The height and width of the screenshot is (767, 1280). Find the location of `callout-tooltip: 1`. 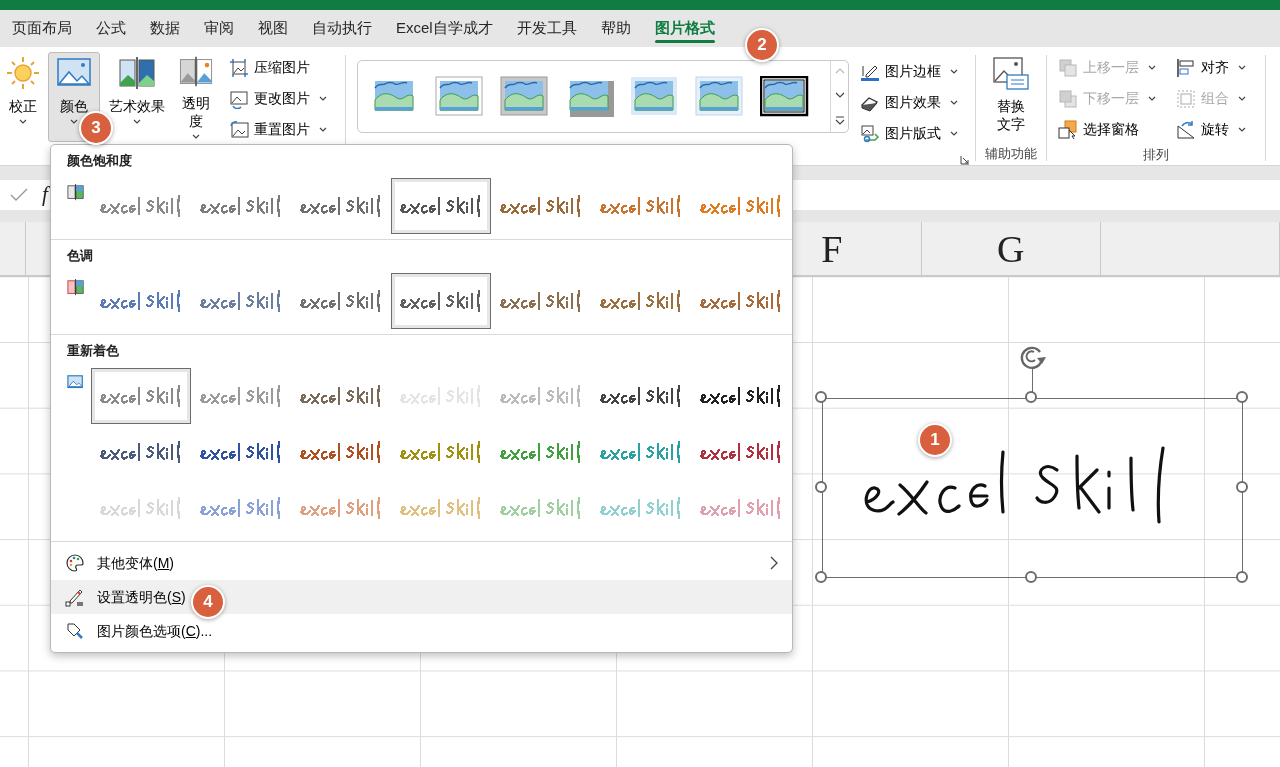

callout-tooltip: 1 is located at coordinates (935, 440).